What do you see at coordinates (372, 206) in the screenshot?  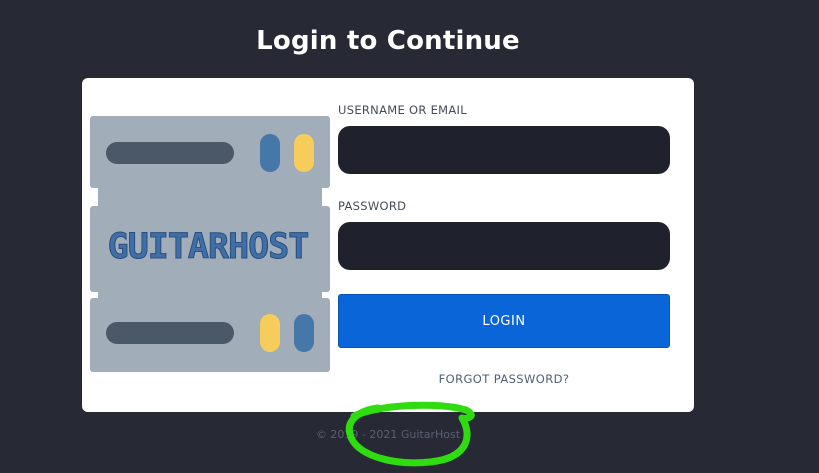 I see `password-label: PASSWORD` at bounding box center [372, 206].